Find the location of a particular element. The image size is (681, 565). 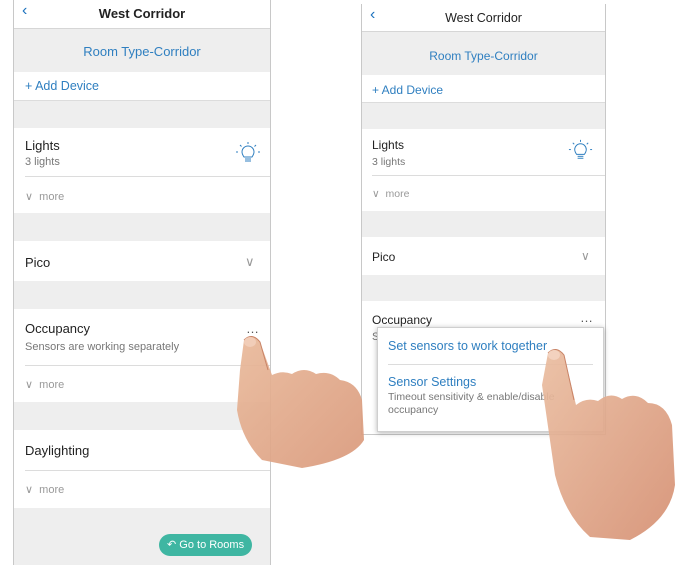

daylighting-more-link: ∨ more is located at coordinates (44, 489).